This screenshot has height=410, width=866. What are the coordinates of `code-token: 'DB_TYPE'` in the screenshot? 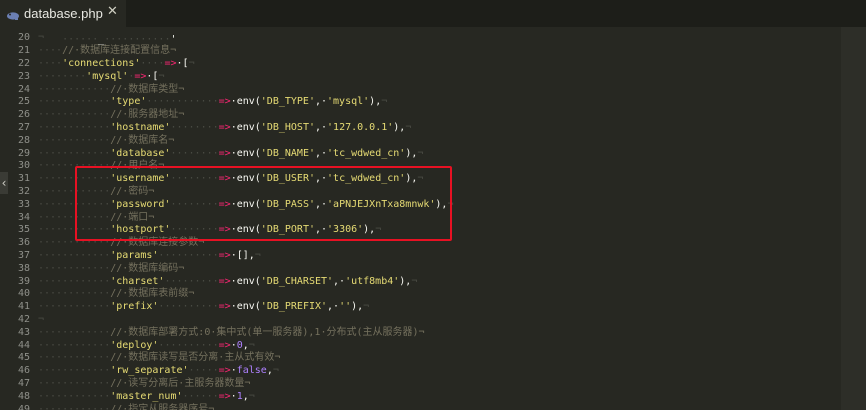 It's located at (287, 102).